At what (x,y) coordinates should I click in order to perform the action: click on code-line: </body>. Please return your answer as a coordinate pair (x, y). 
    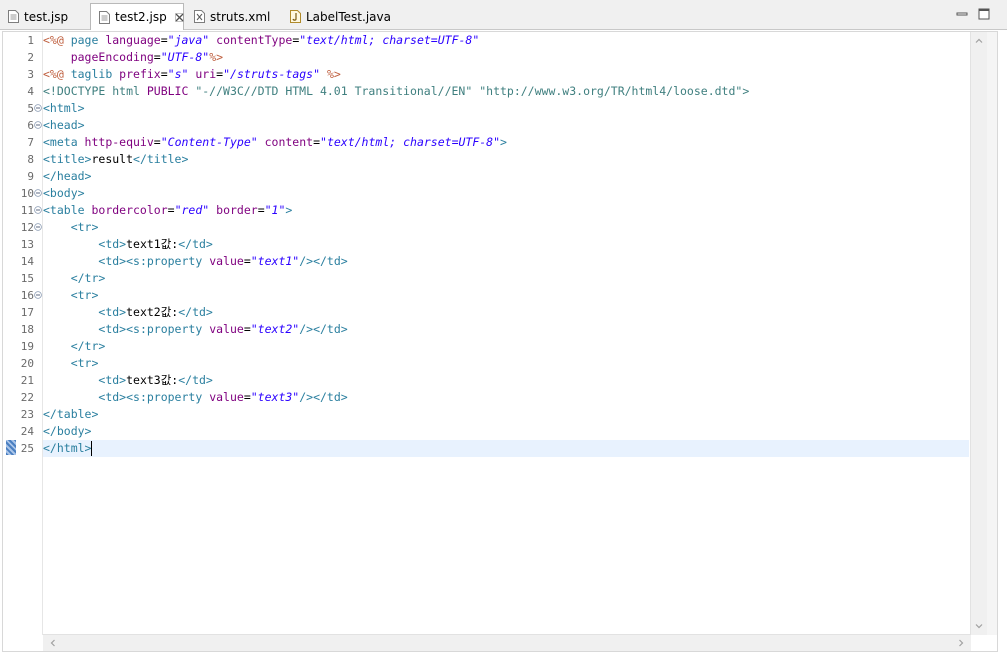
    Looking at the image, I should click on (506, 431).